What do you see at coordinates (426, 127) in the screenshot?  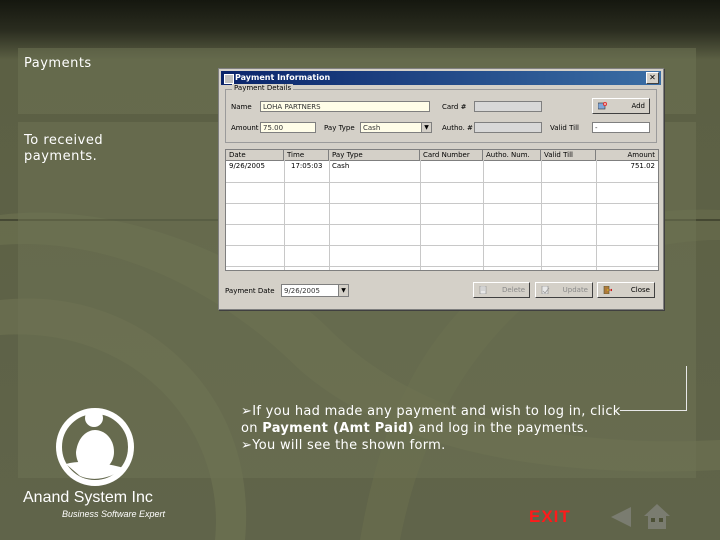 I see `pay-type-dropdown-icon: ▼` at bounding box center [426, 127].